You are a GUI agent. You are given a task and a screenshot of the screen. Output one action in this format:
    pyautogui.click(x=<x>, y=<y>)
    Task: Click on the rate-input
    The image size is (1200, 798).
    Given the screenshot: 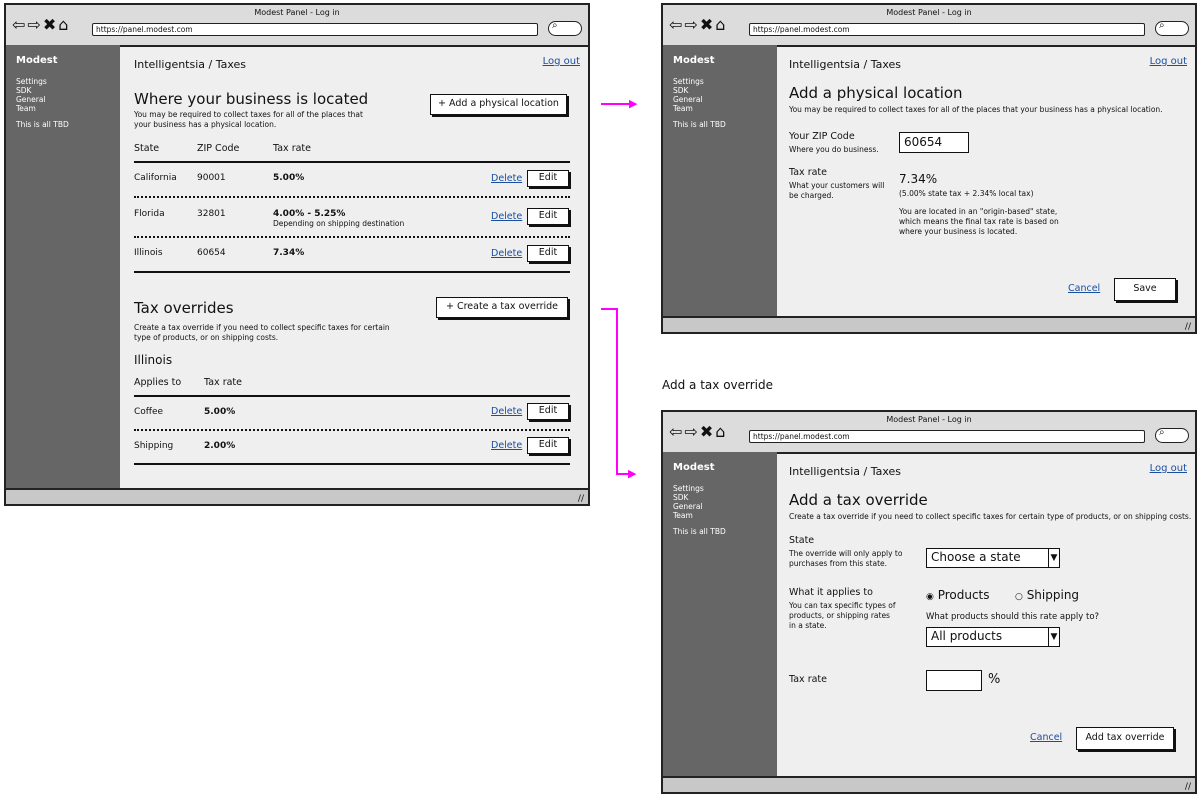 What is the action you would take?
    pyautogui.click(x=954, y=680)
    